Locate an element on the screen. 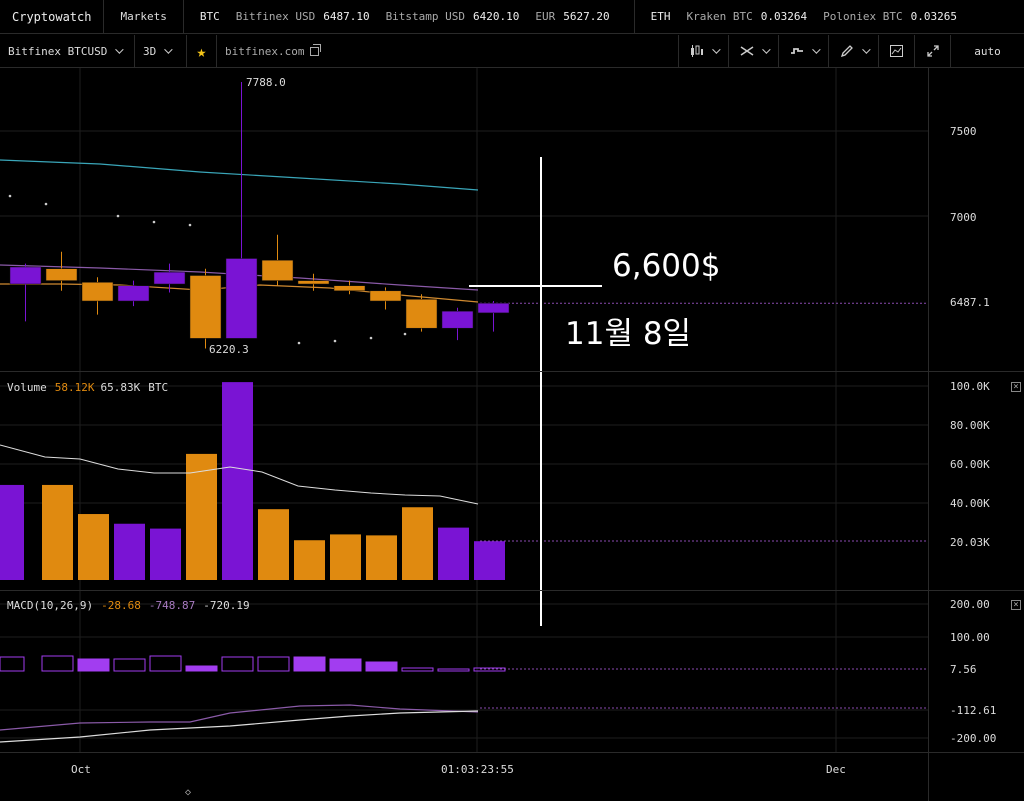  x-tick-time: 01:03:23:55 is located at coordinates (477, 769).